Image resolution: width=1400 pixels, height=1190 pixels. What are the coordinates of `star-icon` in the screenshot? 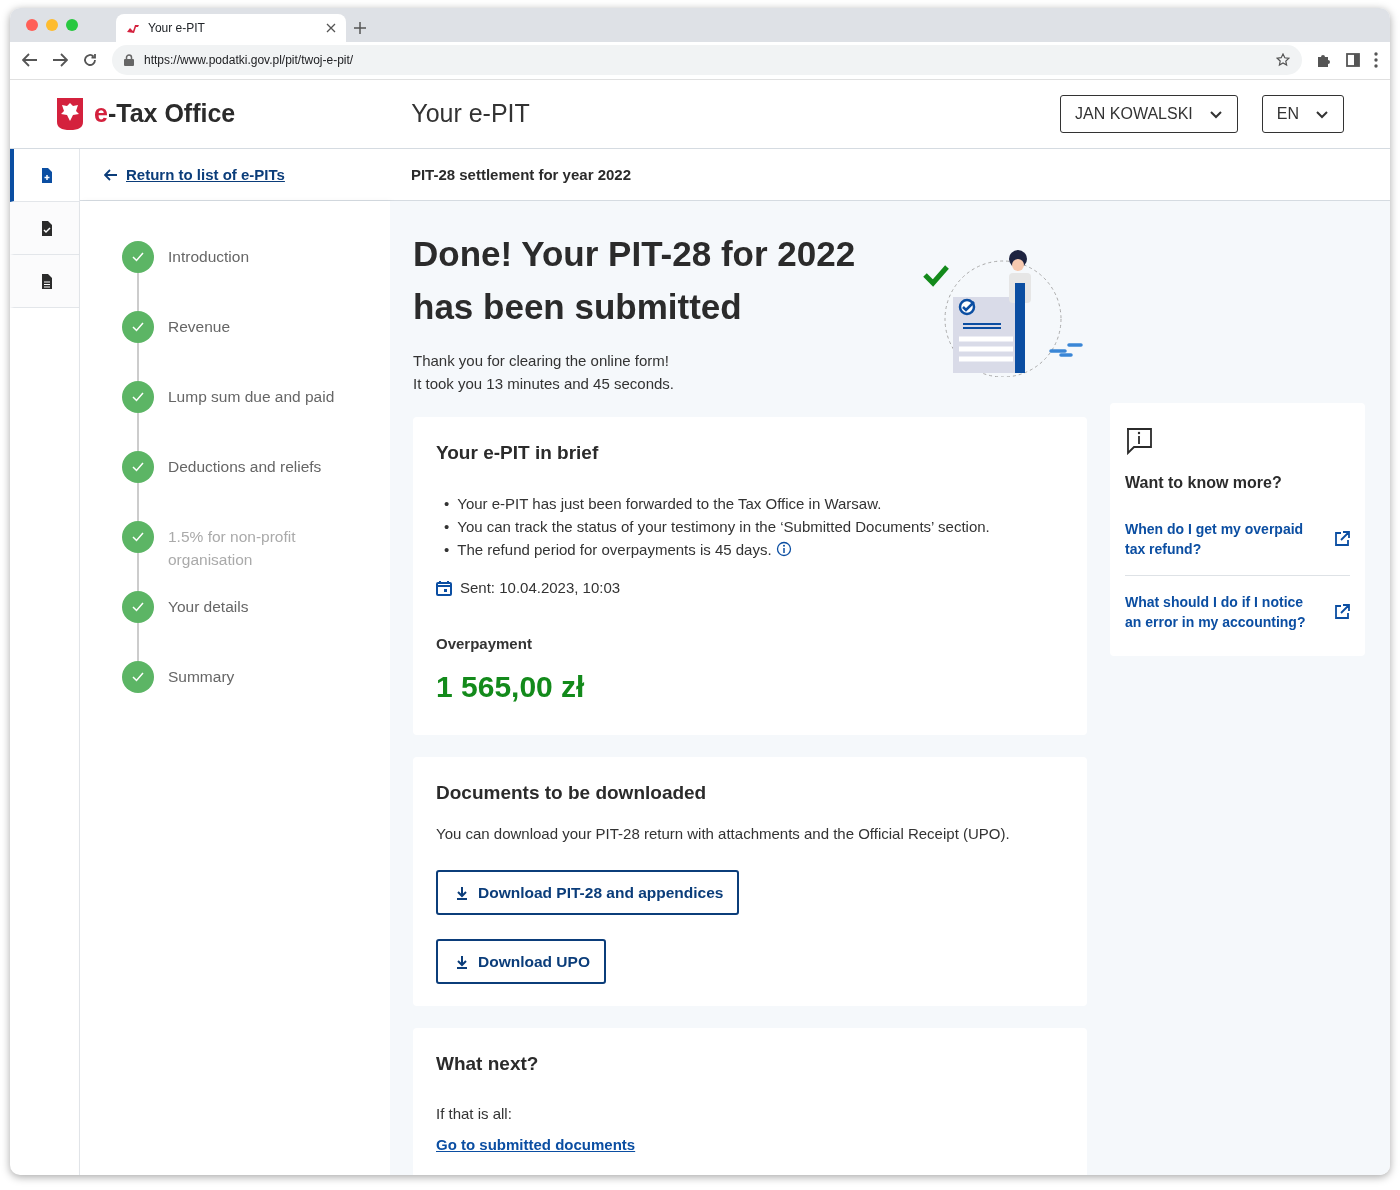 It's located at (1283, 60).